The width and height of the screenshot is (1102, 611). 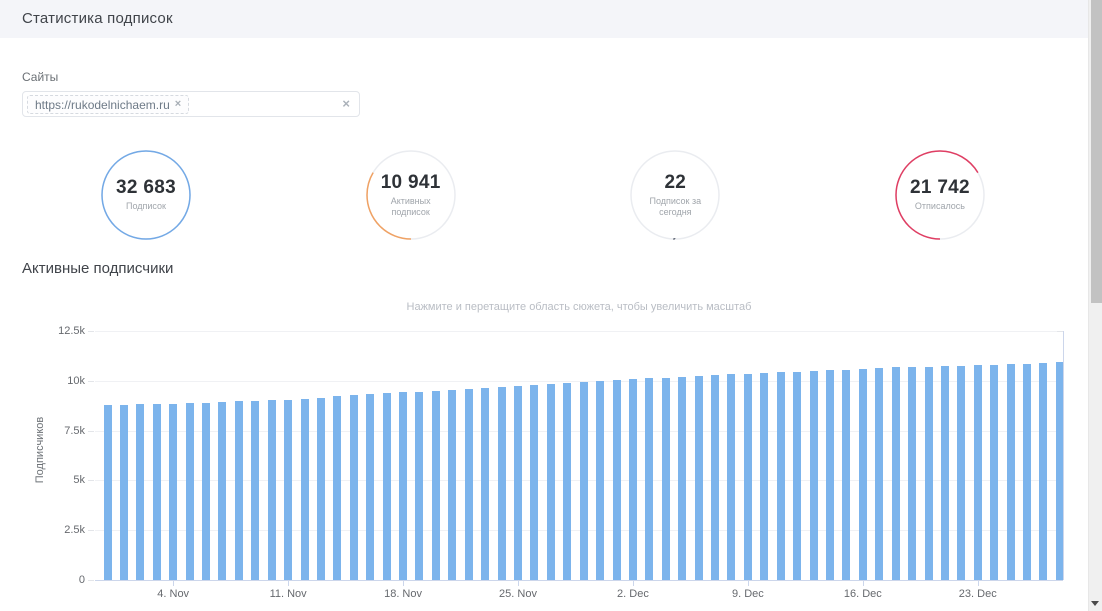 What do you see at coordinates (579, 580) in the screenshot?
I see `x-axis-line` at bounding box center [579, 580].